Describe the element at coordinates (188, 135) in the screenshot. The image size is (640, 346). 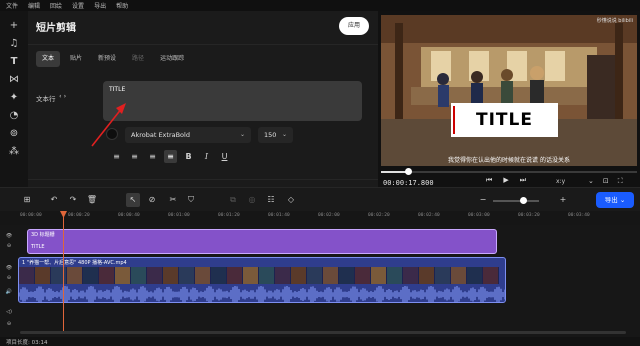
I see `font-family-select: Akrobat ExtraBold ⌄` at that location.